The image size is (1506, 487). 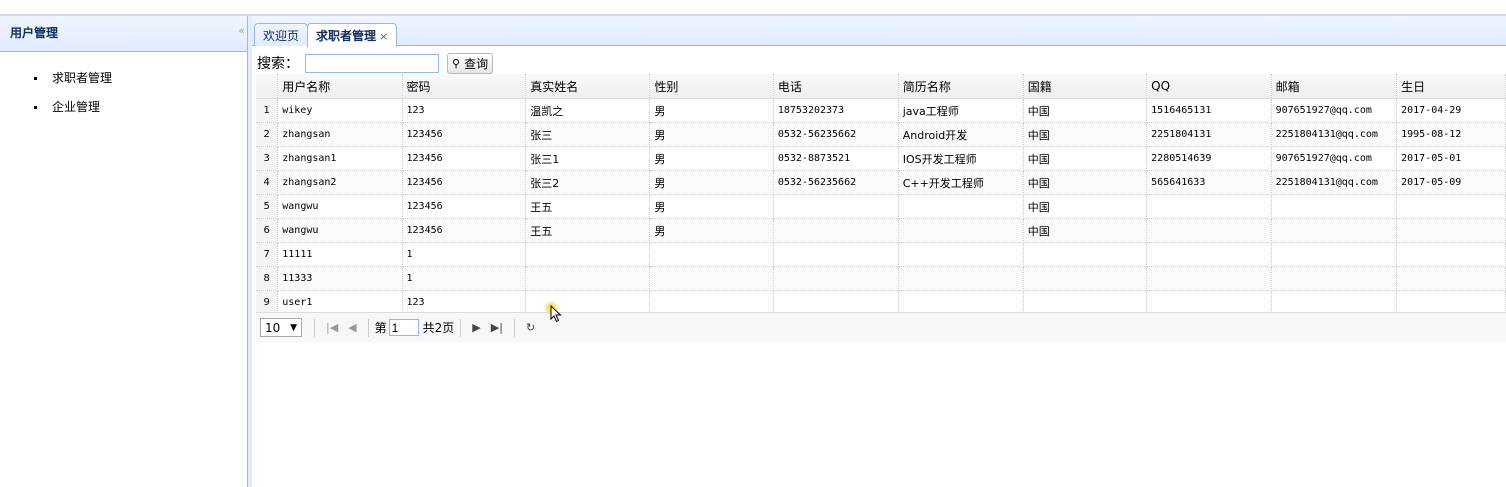 What do you see at coordinates (497, 327) in the screenshot?
I see `last-page-icon: ▶|` at bounding box center [497, 327].